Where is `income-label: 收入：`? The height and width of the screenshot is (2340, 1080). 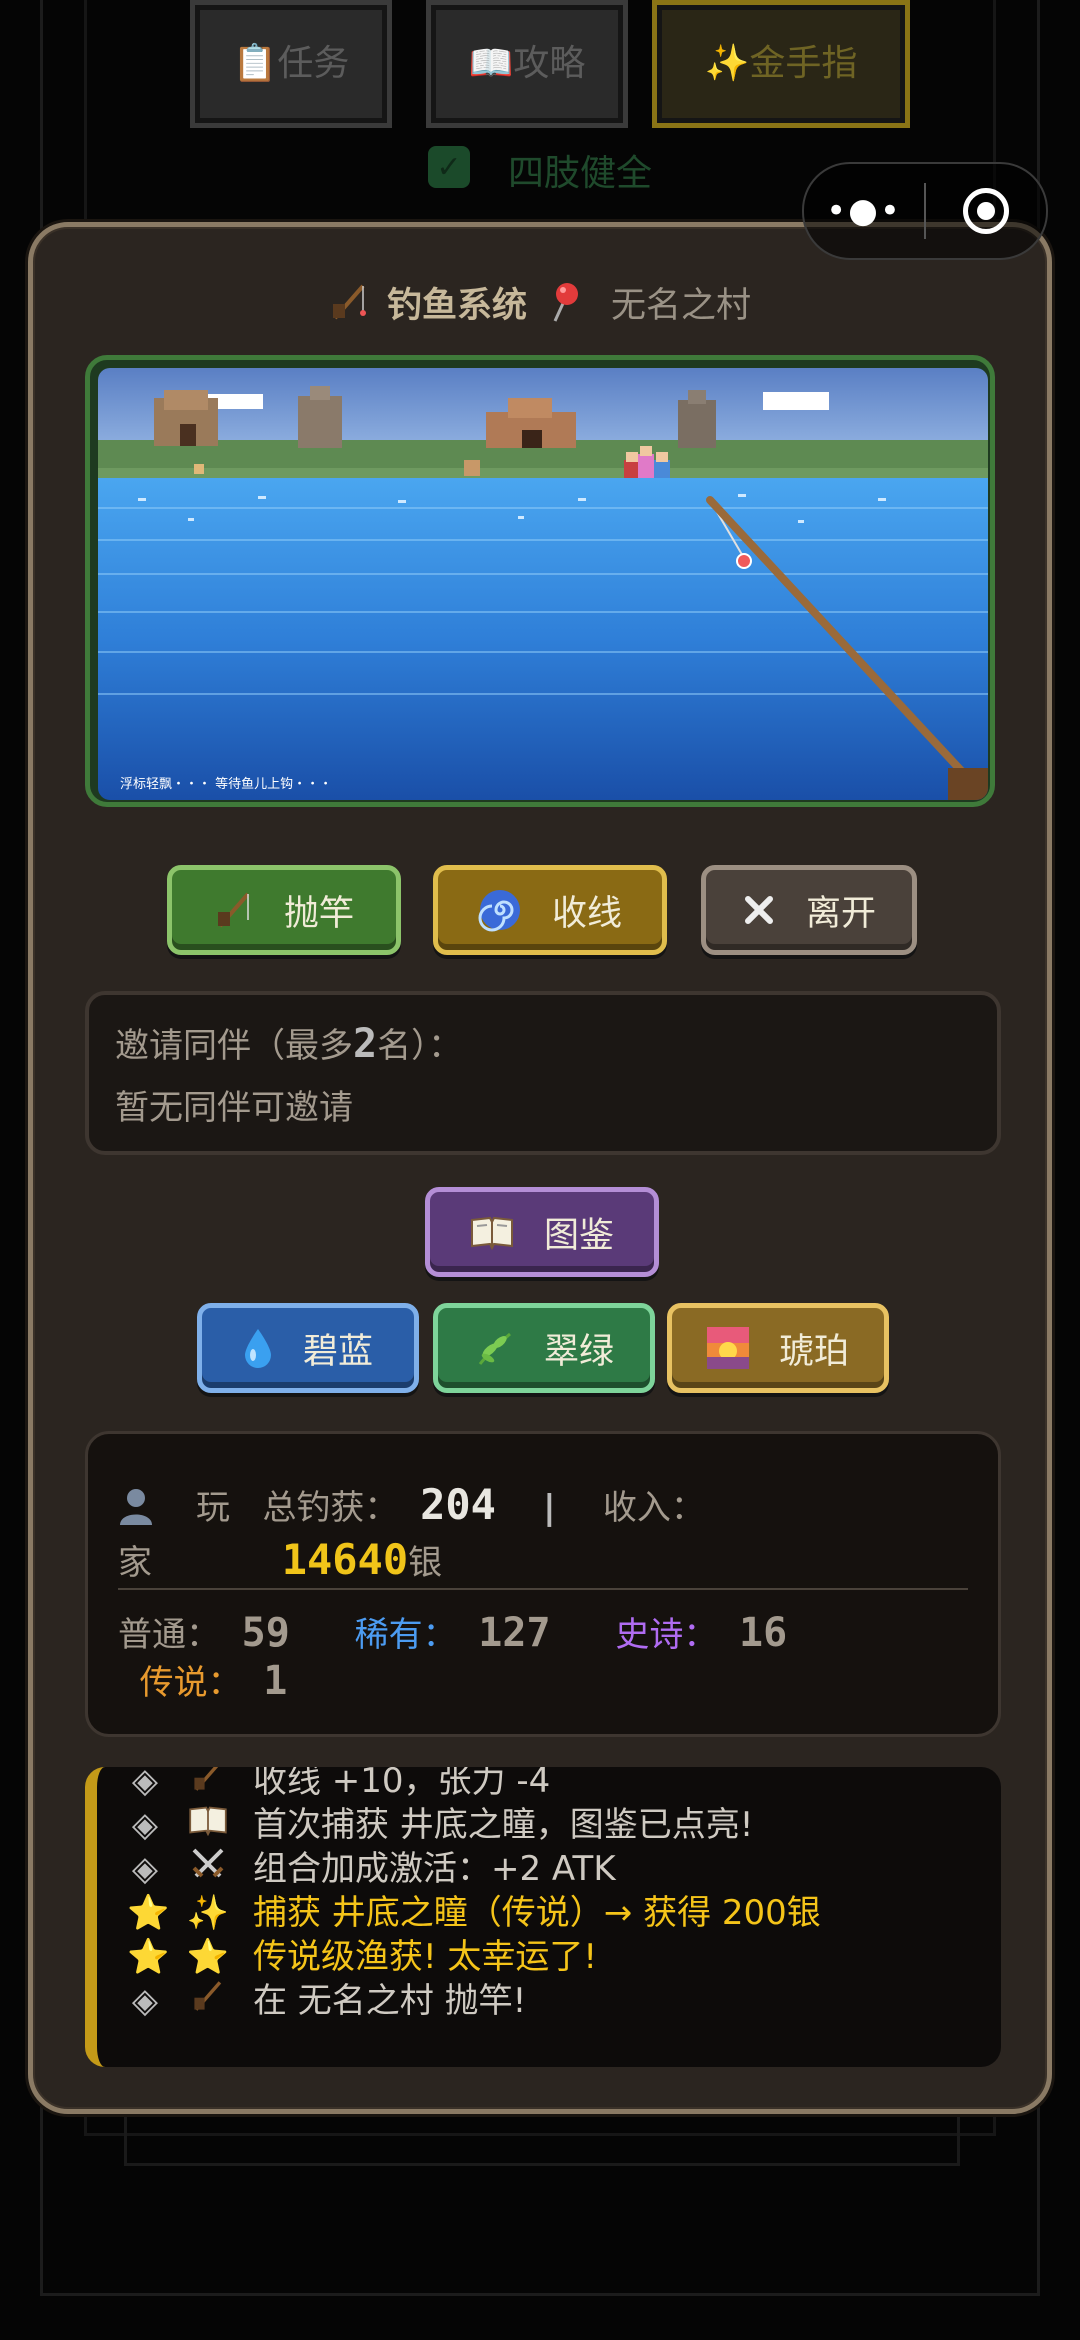
income-label: 收入： is located at coordinates (653, 1508).